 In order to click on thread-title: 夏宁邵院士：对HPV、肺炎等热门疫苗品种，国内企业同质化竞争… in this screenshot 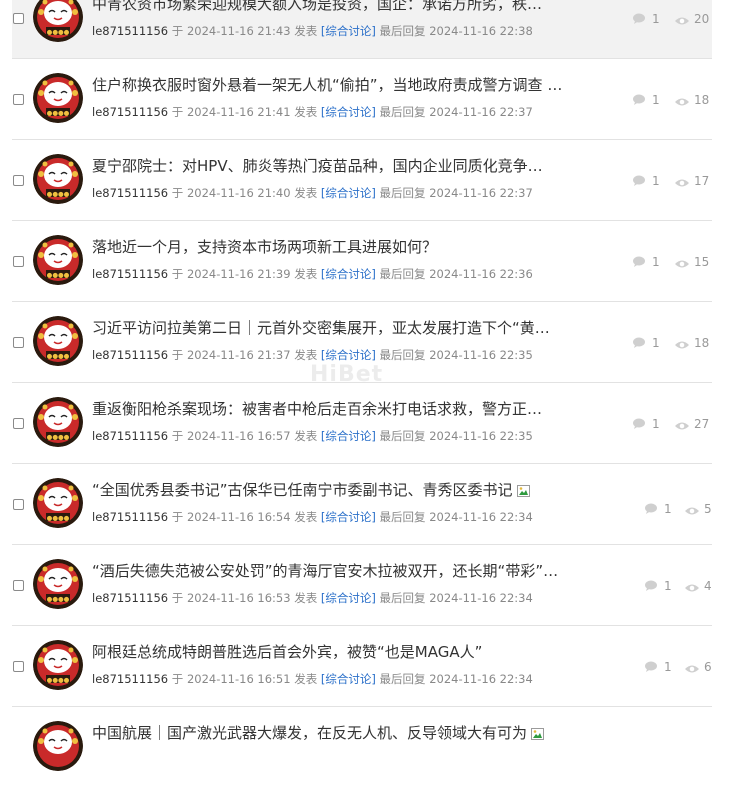, I will do `click(342, 166)`.